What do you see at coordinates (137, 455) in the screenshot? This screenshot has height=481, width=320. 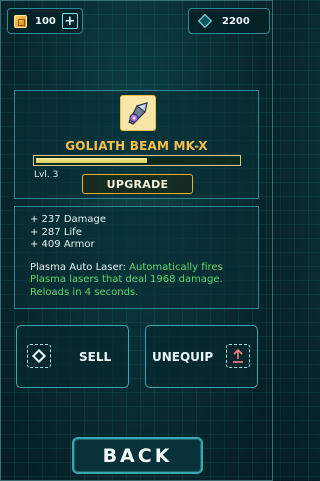 I see `back-button: BACK` at bounding box center [137, 455].